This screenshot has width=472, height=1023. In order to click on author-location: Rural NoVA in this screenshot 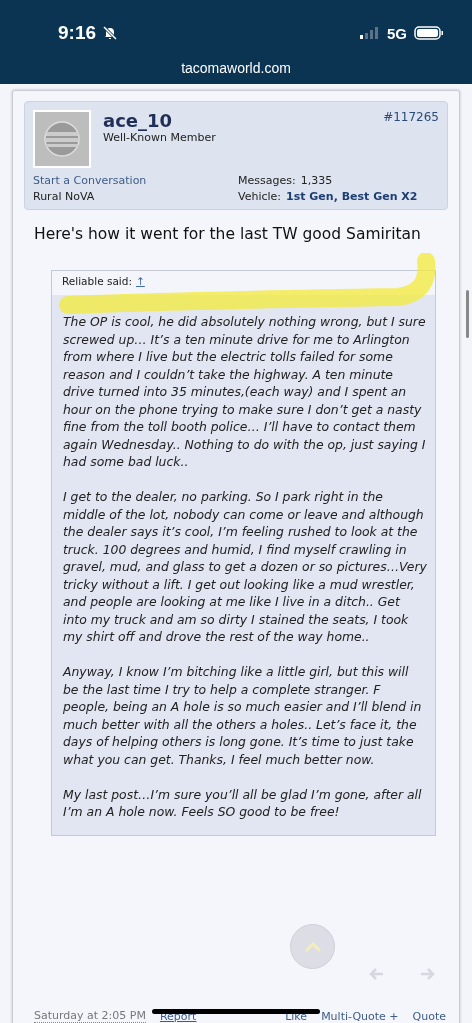, I will do `click(64, 196)`.